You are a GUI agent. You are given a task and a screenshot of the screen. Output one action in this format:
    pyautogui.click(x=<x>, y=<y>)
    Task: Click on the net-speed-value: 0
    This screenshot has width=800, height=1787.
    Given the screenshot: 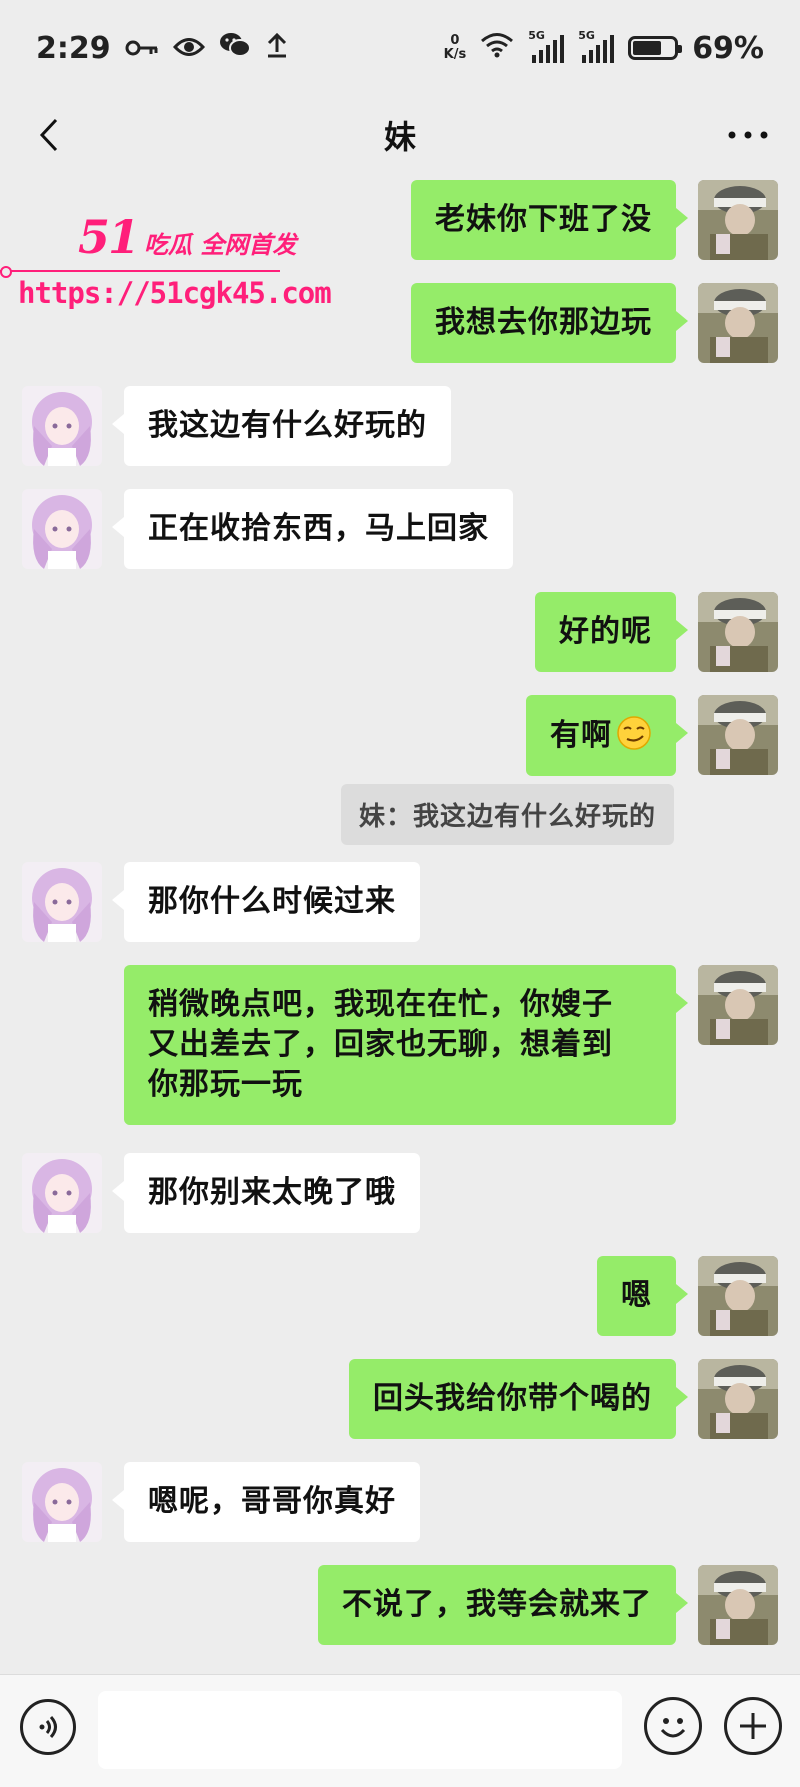 What is the action you would take?
    pyautogui.click(x=455, y=40)
    